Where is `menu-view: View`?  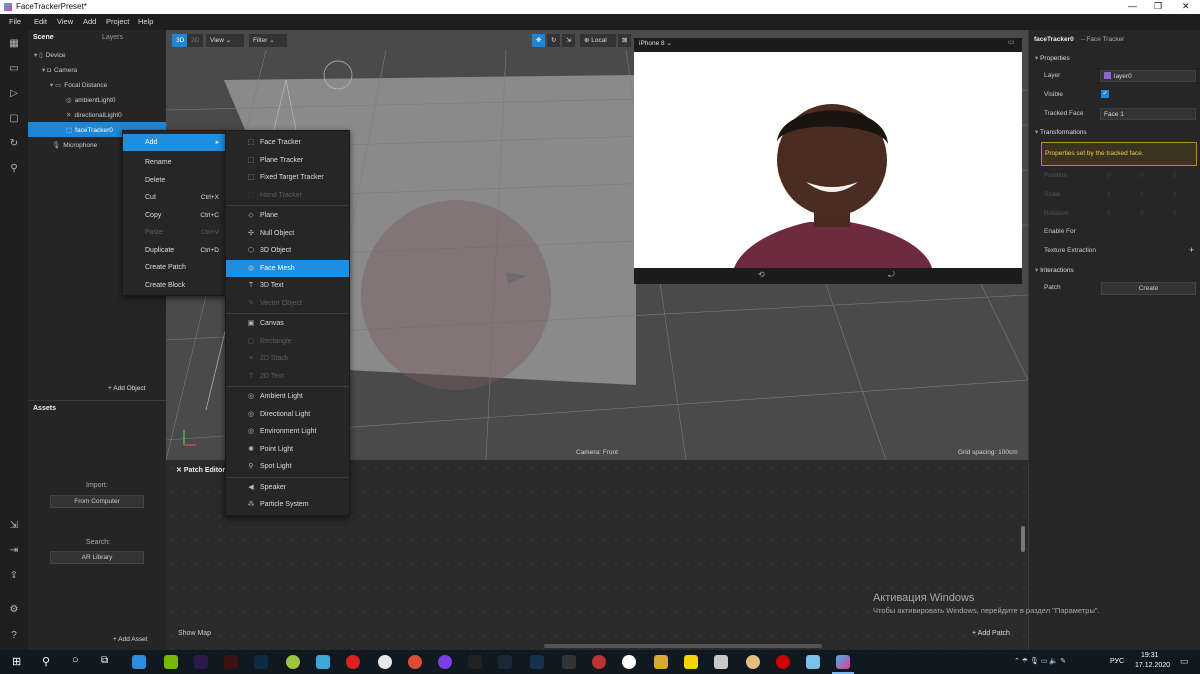
menu-view: View is located at coordinates (65, 21).